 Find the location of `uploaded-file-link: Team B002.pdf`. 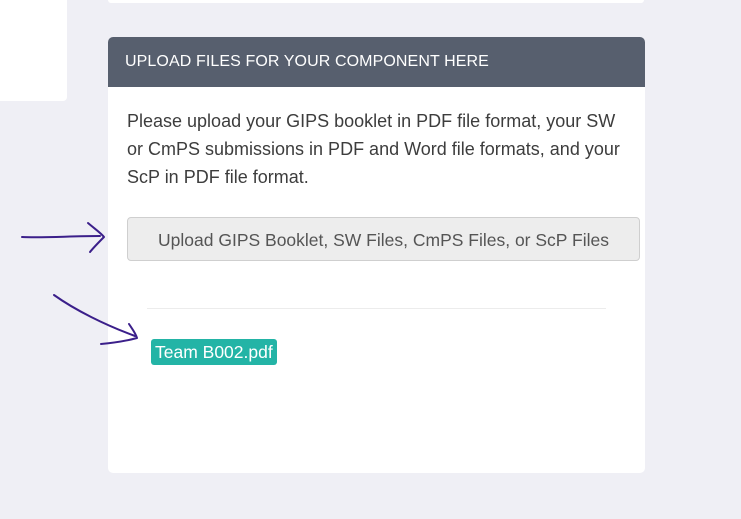

uploaded-file-link: Team B002.pdf is located at coordinates (214, 352).